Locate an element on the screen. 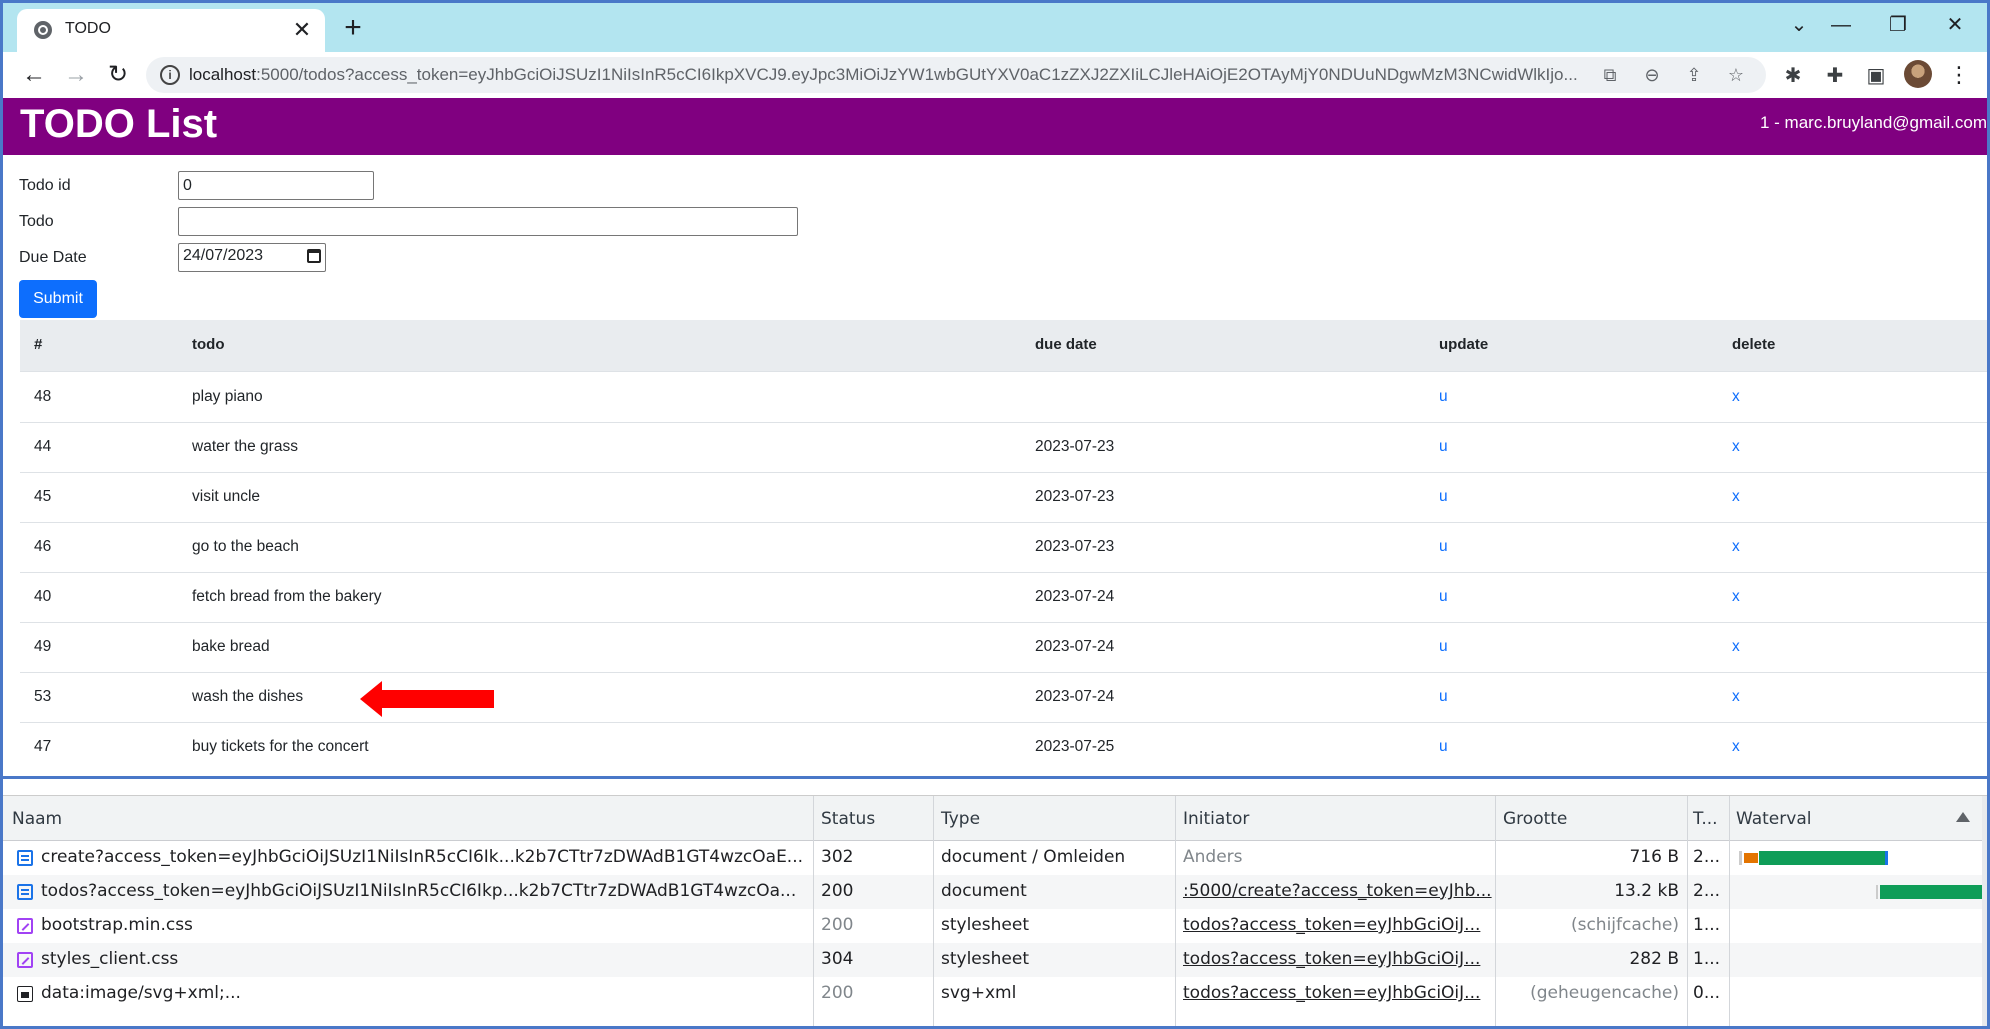 Image resolution: width=1990 pixels, height=1029 pixels. row-todo: bake bread is located at coordinates (231, 646).